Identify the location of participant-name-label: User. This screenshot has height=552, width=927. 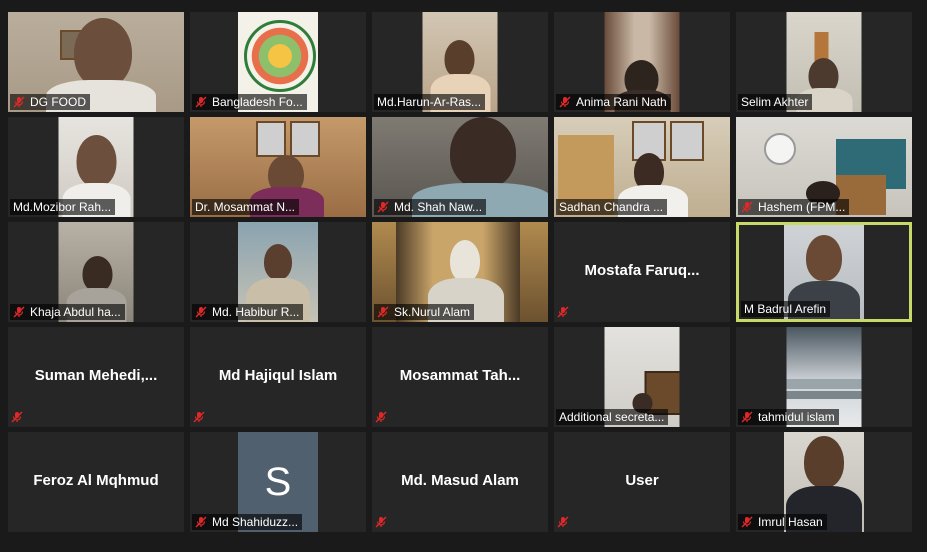
(642, 480).